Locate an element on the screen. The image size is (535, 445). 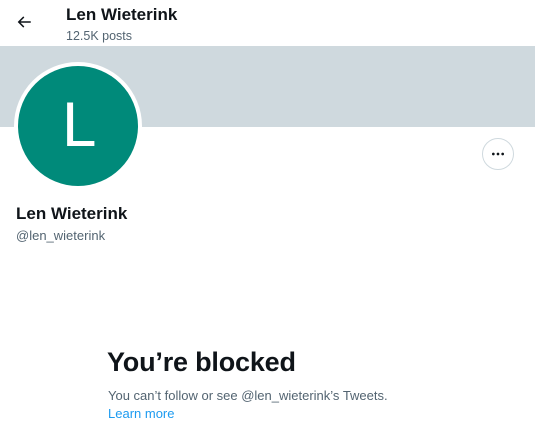
more-horizontal-icon is located at coordinates (498, 154).